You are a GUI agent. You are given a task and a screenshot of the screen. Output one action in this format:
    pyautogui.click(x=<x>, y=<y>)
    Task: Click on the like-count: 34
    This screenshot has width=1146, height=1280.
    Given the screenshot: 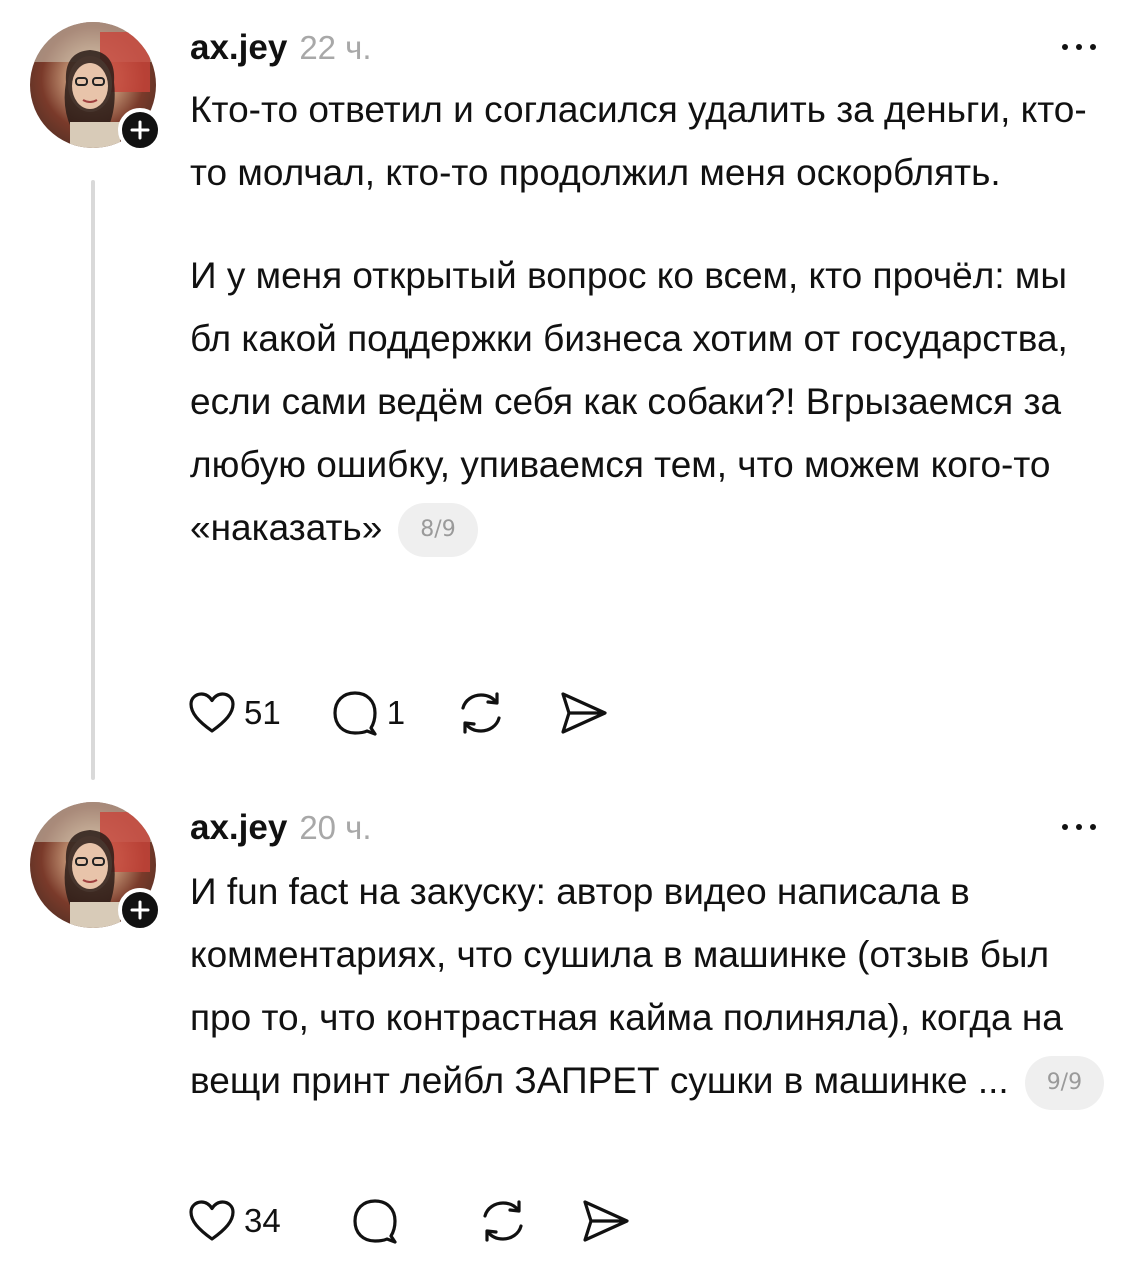 What is the action you would take?
    pyautogui.click(x=262, y=1220)
    